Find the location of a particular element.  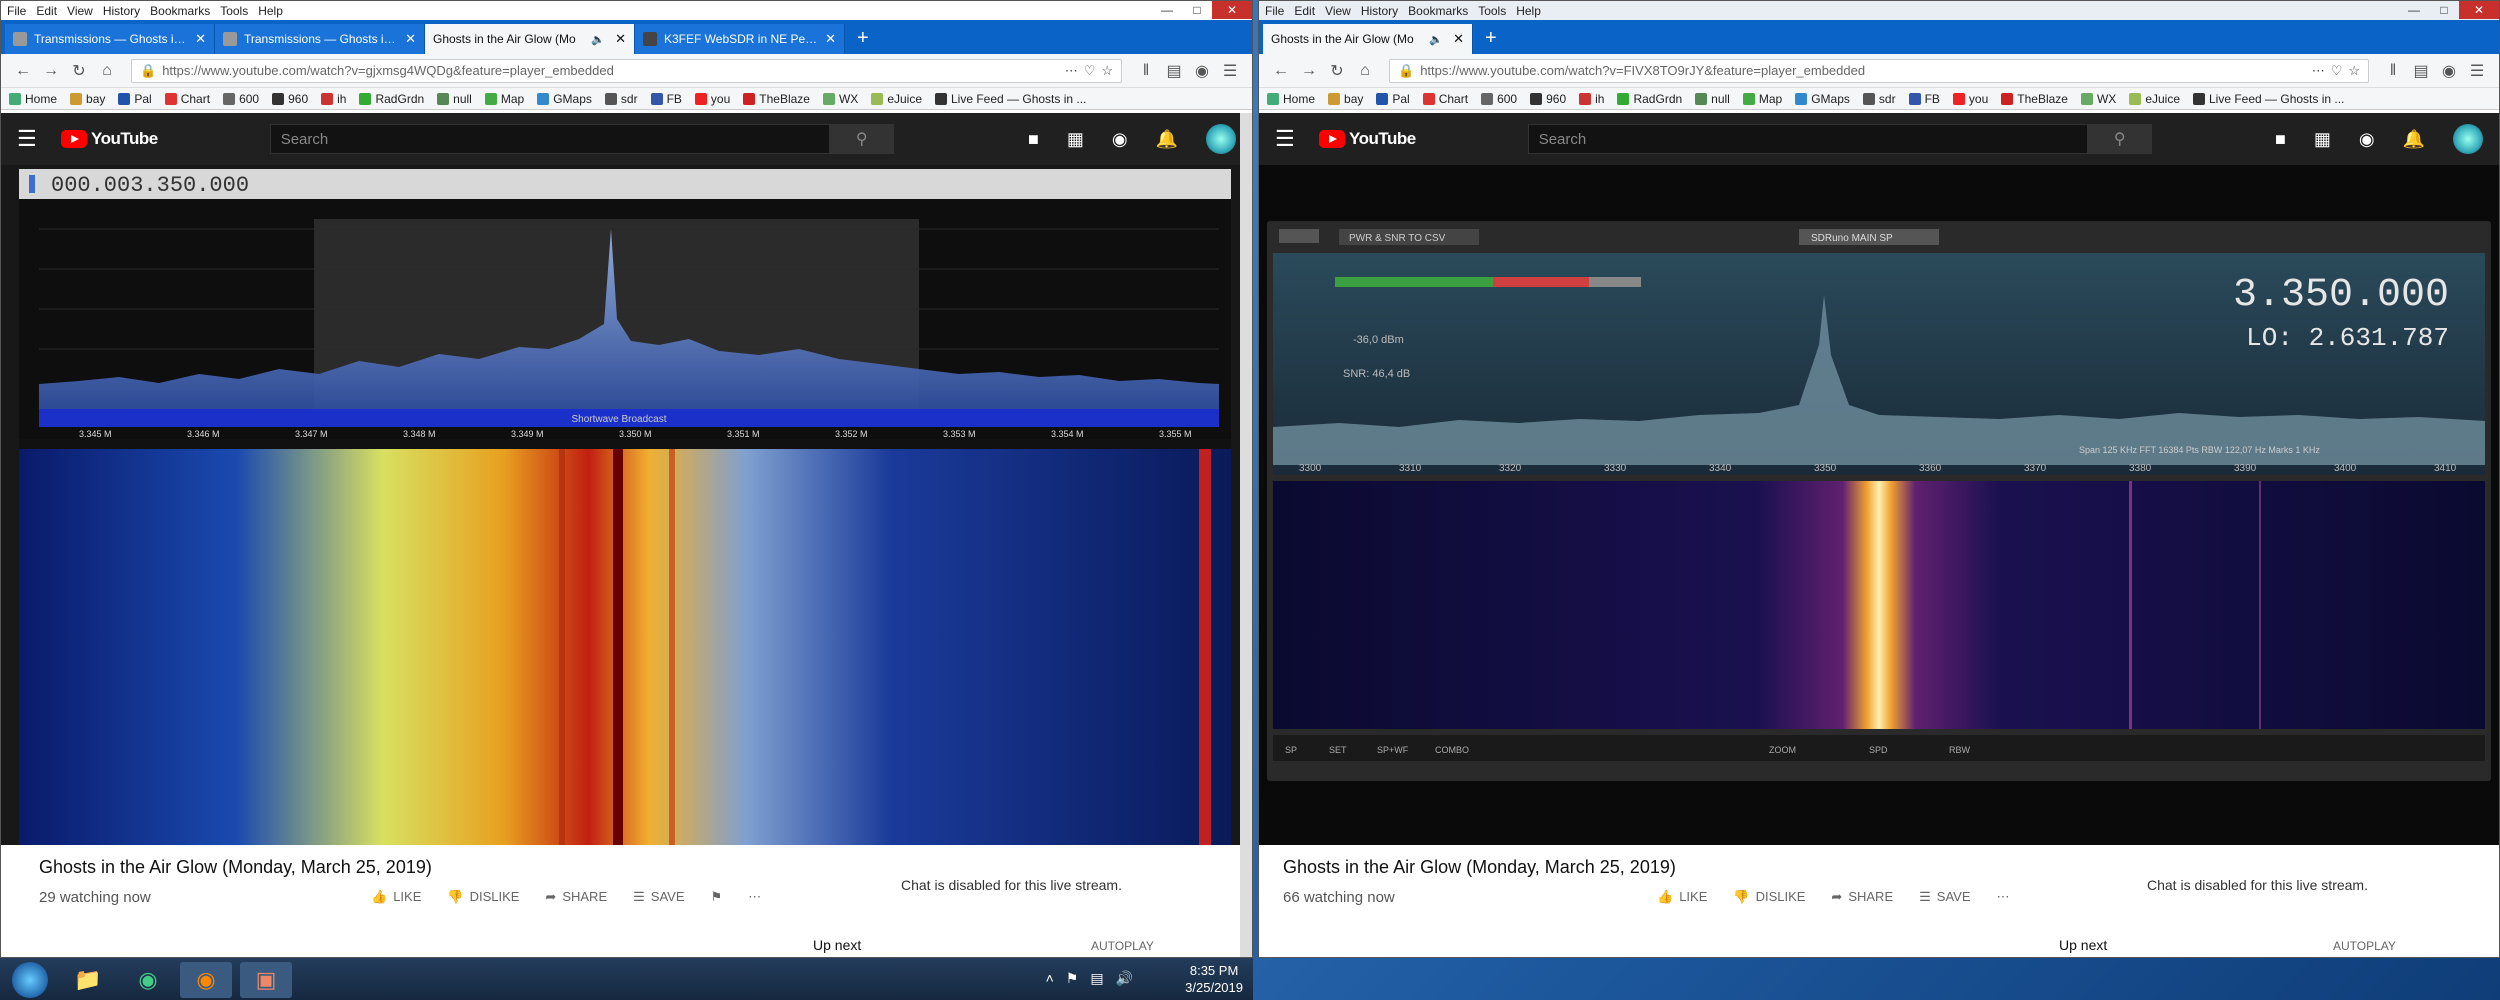

sdr-small-button is located at coordinates (1299, 236).